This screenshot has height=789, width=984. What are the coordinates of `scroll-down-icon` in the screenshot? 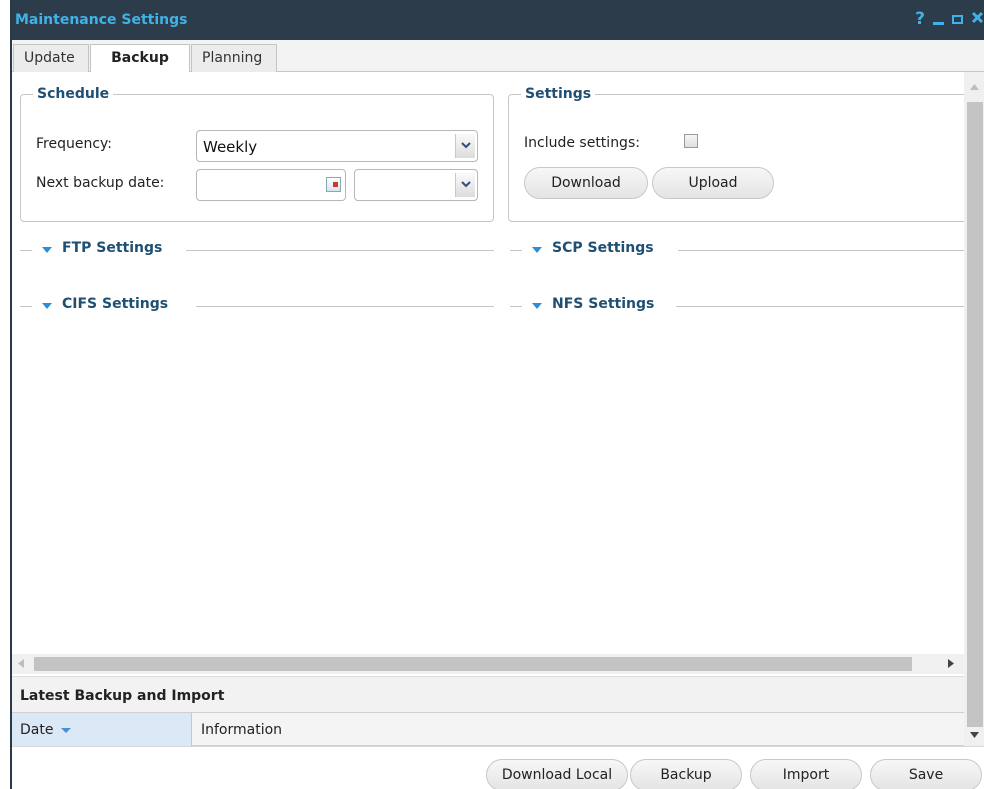 It's located at (974, 735).